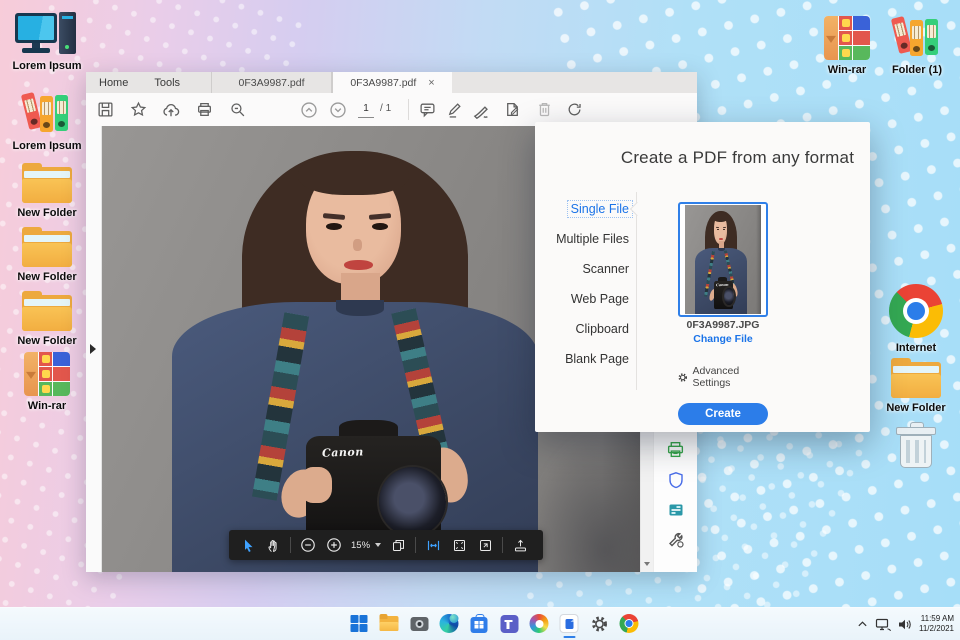 Image resolution: width=960 pixels, height=640 pixels. I want to click on fit-width-icon, so click(433, 545).